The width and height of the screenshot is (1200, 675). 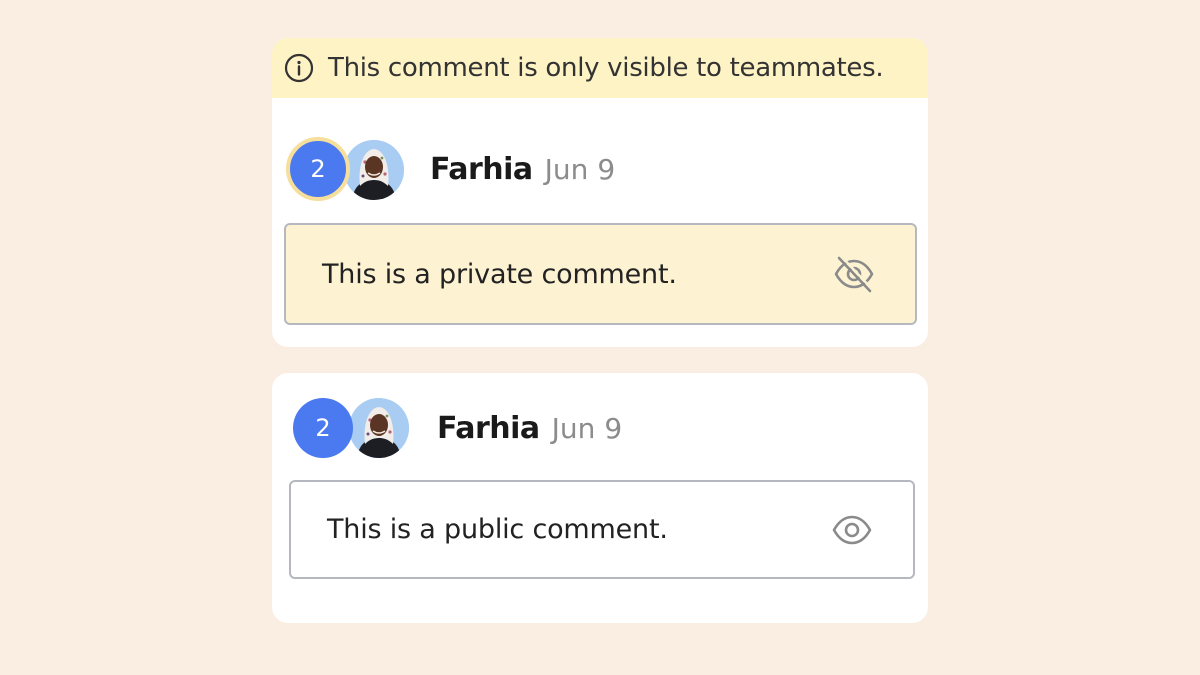 I want to click on info-icon, so click(x=299, y=68).